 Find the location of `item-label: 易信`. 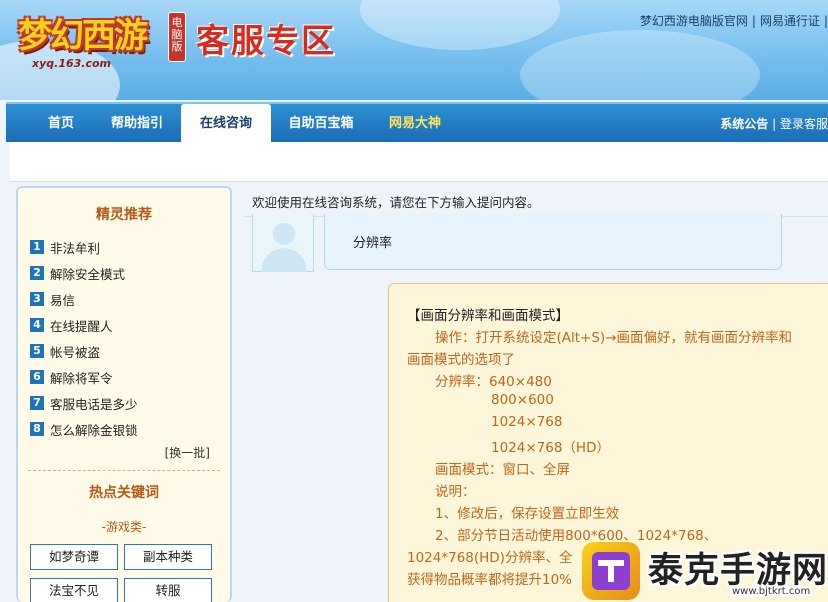

item-label: 易信 is located at coordinates (63, 300).